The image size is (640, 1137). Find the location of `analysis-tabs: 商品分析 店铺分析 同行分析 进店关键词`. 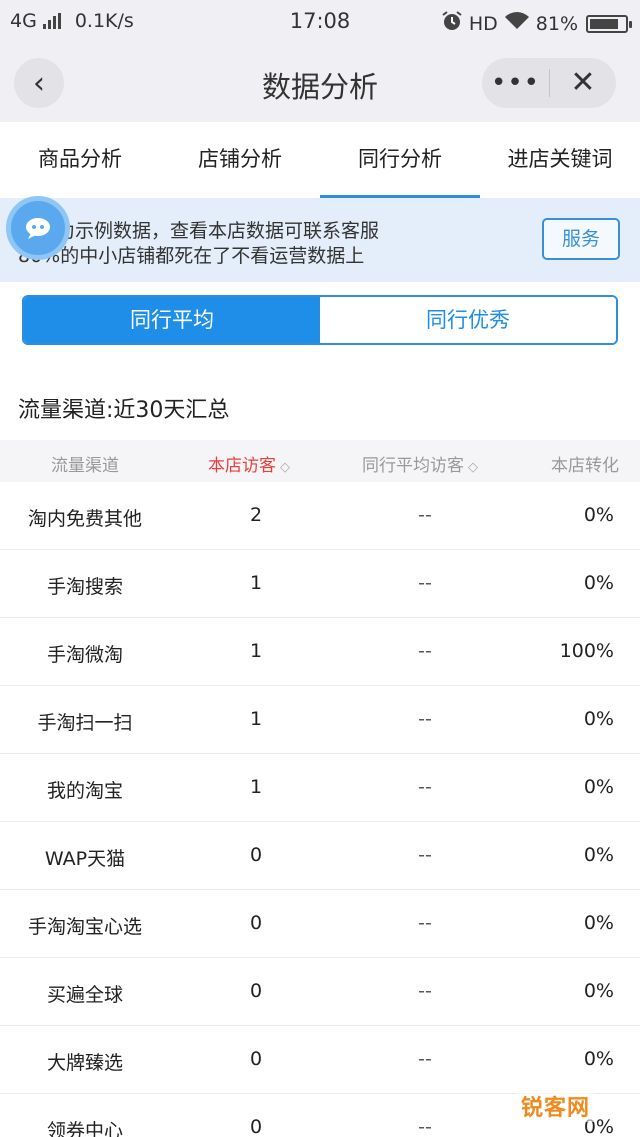

analysis-tabs: 商品分析 店铺分析 同行分析 进店关键词 is located at coordinates (320, 160).